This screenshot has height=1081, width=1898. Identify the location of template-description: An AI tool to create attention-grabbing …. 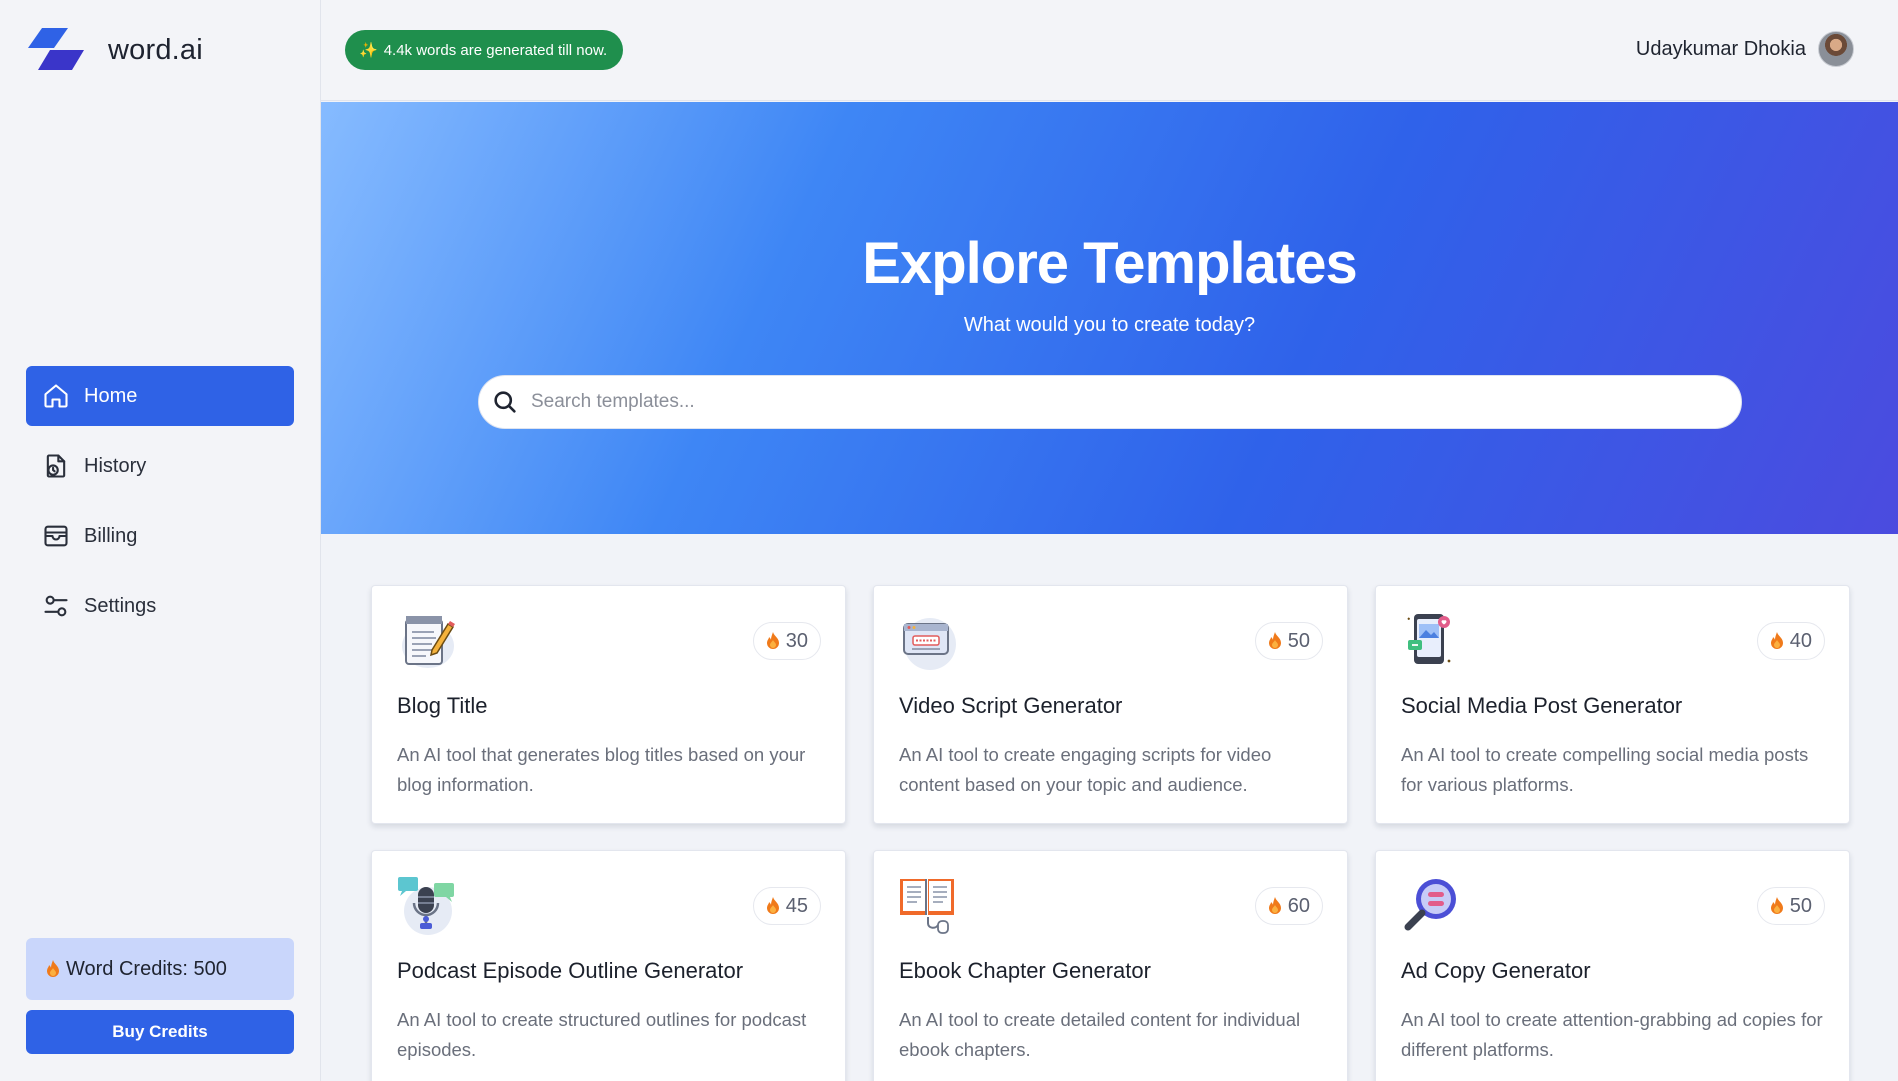
(1612, 1034).